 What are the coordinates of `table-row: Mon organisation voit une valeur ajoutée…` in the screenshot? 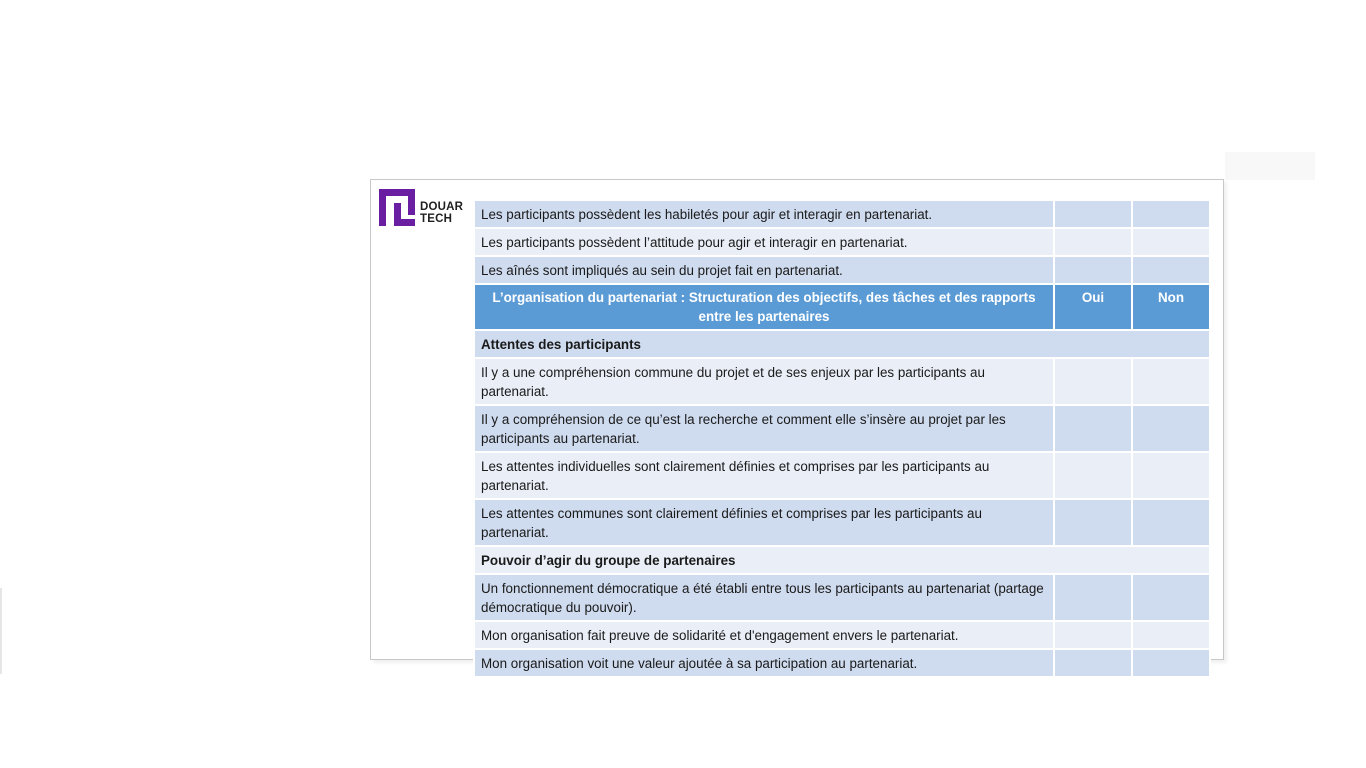 It's located at (842, 663).